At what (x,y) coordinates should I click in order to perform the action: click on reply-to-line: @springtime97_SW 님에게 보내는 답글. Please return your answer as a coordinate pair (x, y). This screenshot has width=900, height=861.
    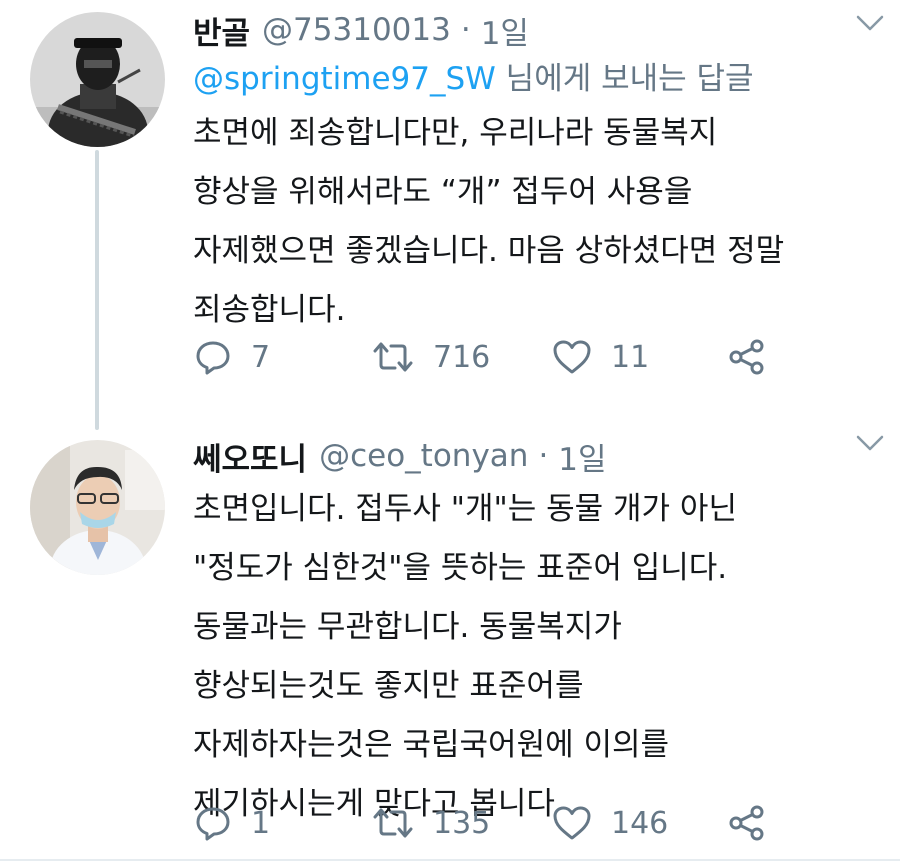
    Looking at the image, I should click on (536, 79).